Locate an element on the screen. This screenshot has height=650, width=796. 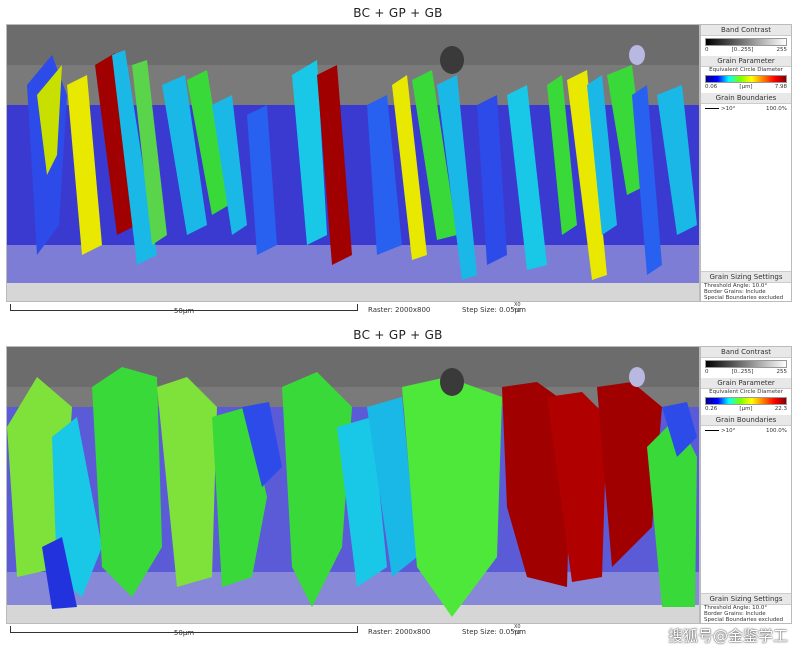
gp-min: 0.26 is located at coordinates (711, 409).